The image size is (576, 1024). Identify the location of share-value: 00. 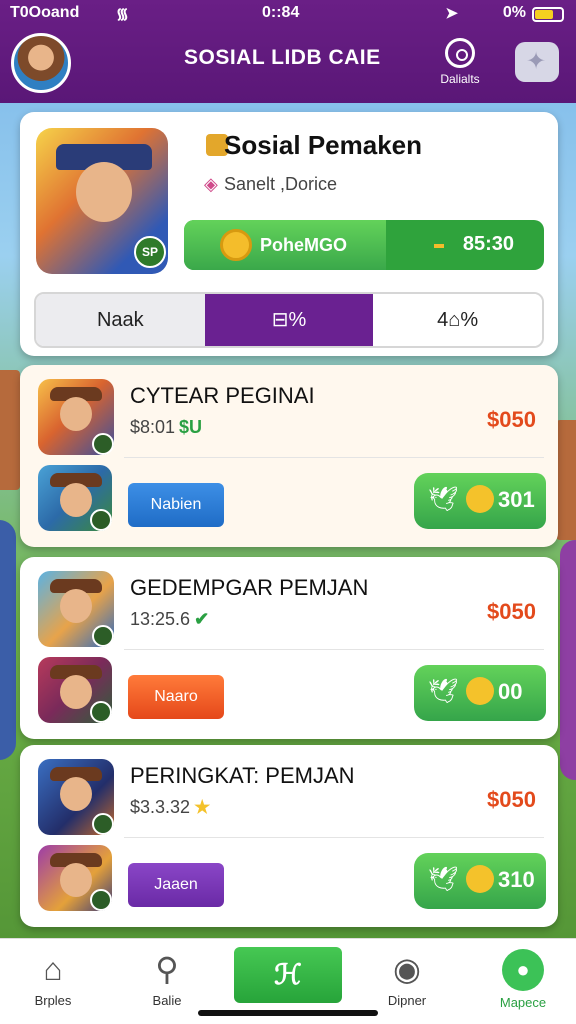
(510, 691).